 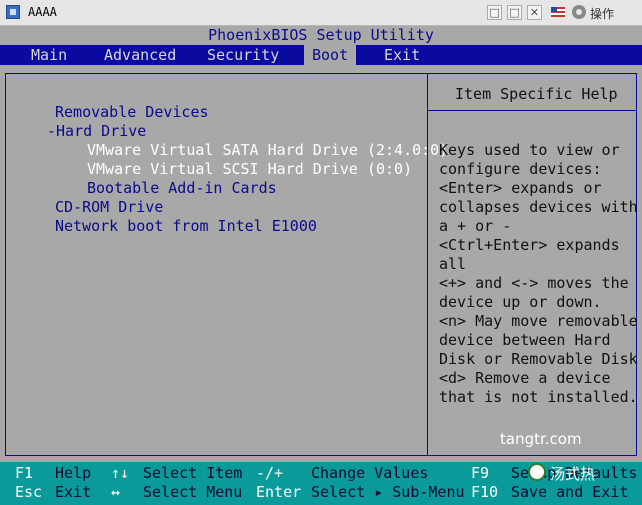 What do you see at coordinates (529, 150) in the screenshot?
I see `help-line: Keys used to view or` at bounding box center [529, 150].